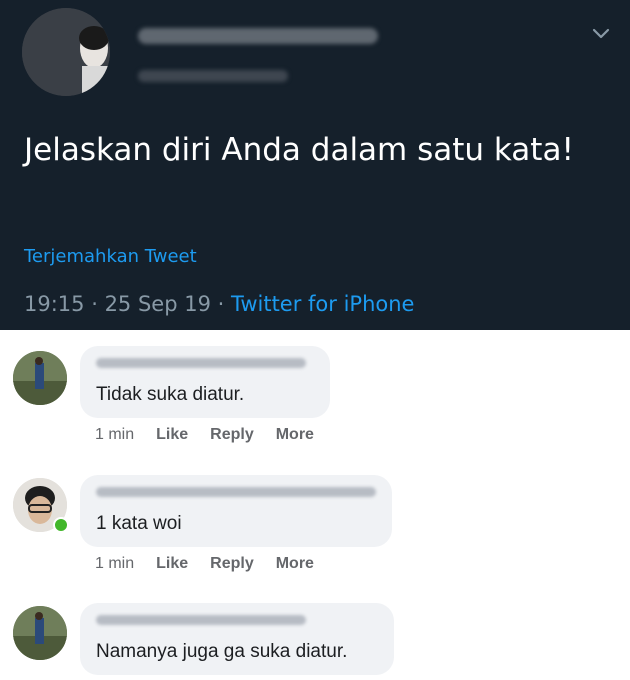  I want to click on comment-text: 1 kata woi, so click(139, 523).